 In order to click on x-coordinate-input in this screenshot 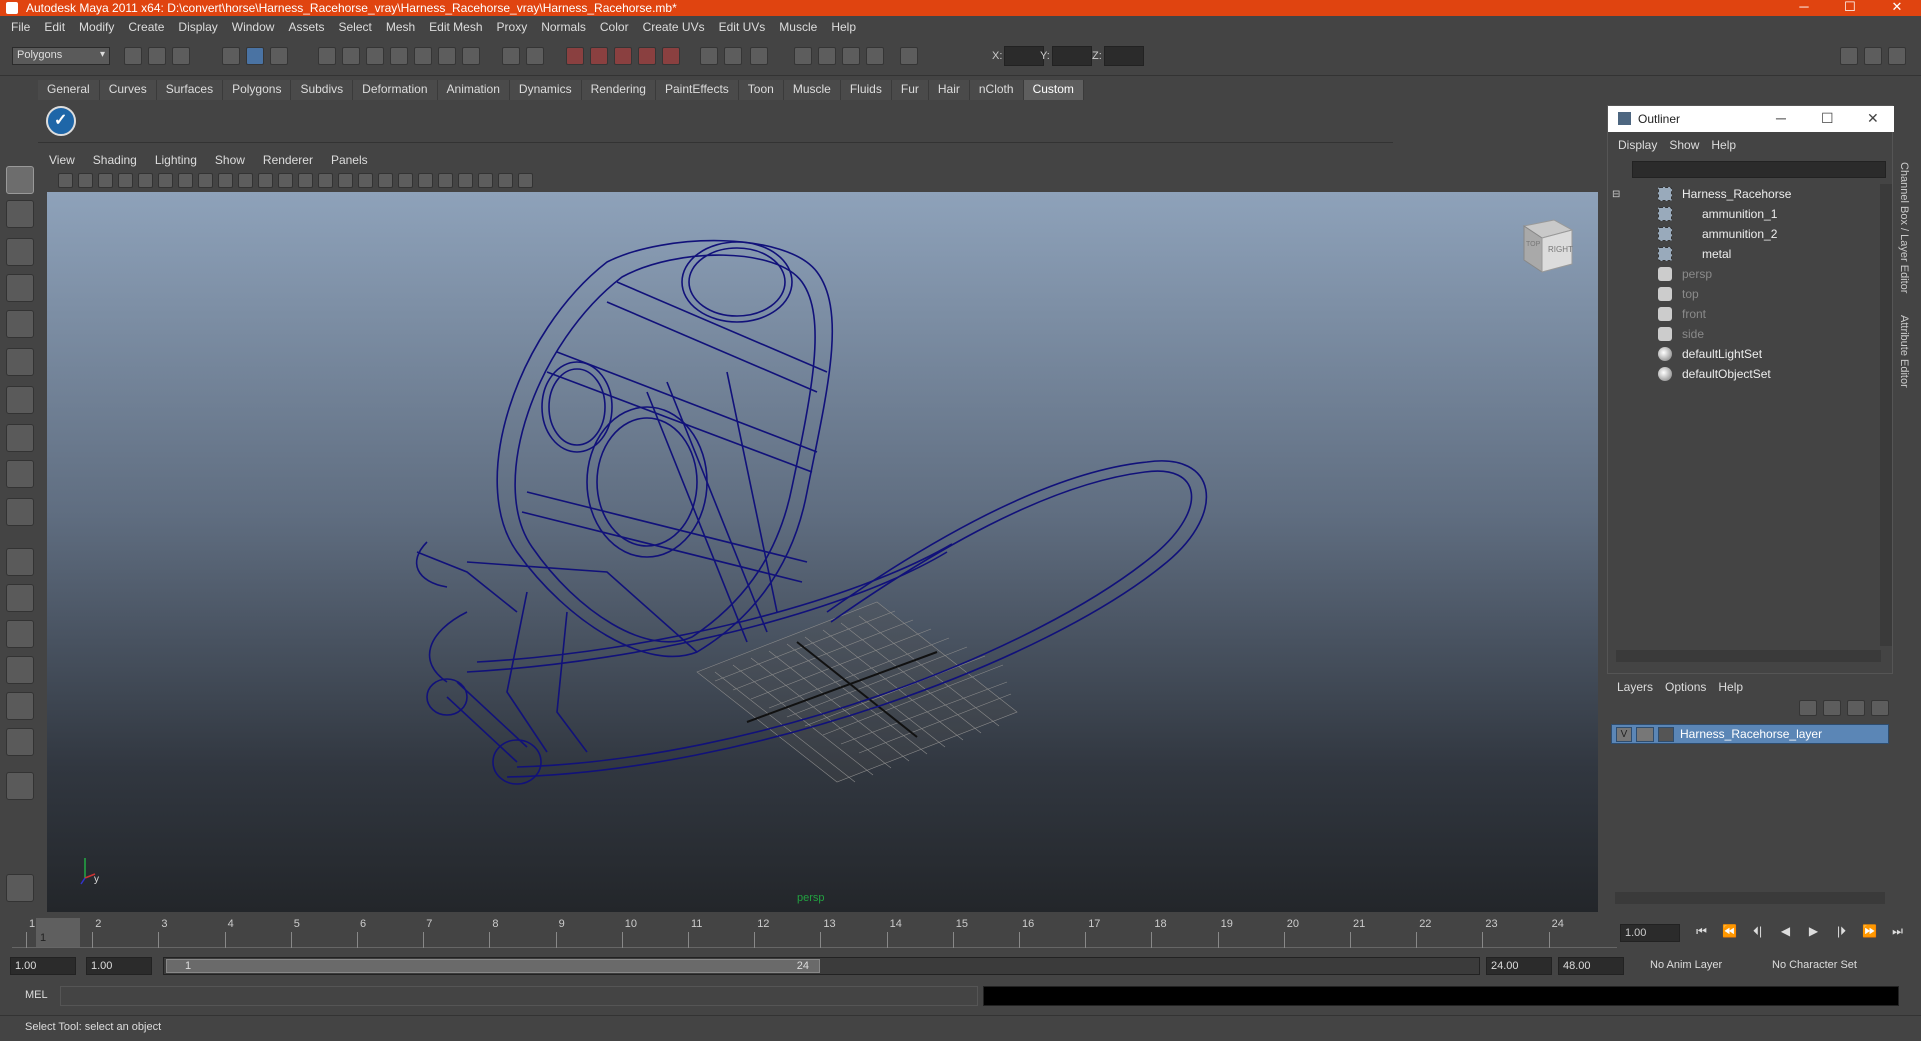, I will do `click(1024, 56)`.